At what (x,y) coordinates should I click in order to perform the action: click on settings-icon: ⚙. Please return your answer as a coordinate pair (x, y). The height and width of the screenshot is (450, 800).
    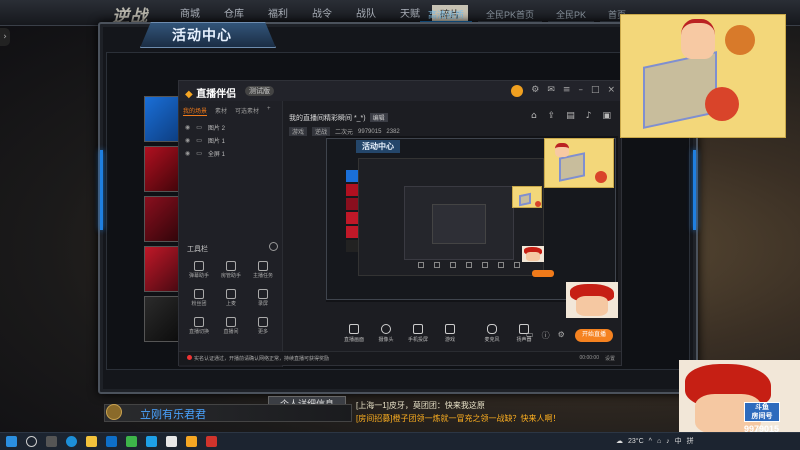
    Looking at the image, I should click on (535, 91).